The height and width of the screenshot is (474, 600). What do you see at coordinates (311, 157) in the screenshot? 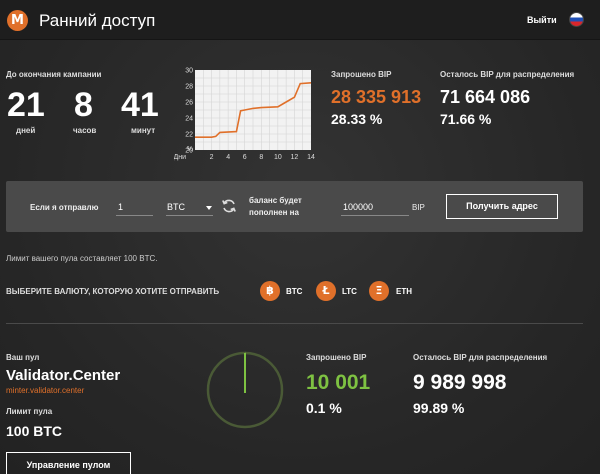
I see `chart-x-tick-label: 14` at bounding box center [311, 157].